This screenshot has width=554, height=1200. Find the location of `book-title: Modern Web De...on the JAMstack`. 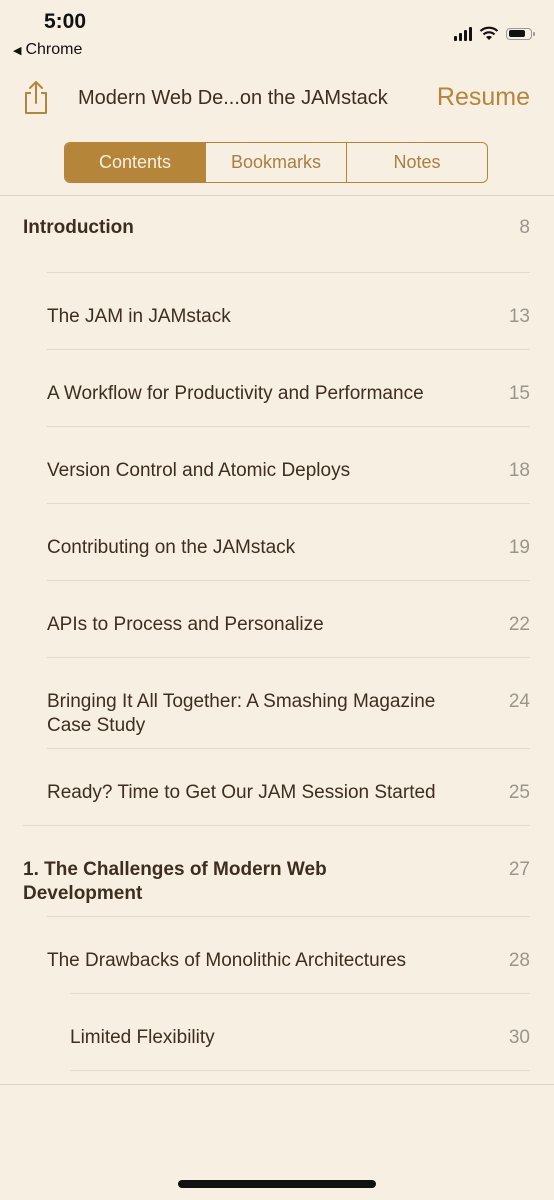

book-title: Modern Web De...on the JAMstack is located at coordinates (233, 98).